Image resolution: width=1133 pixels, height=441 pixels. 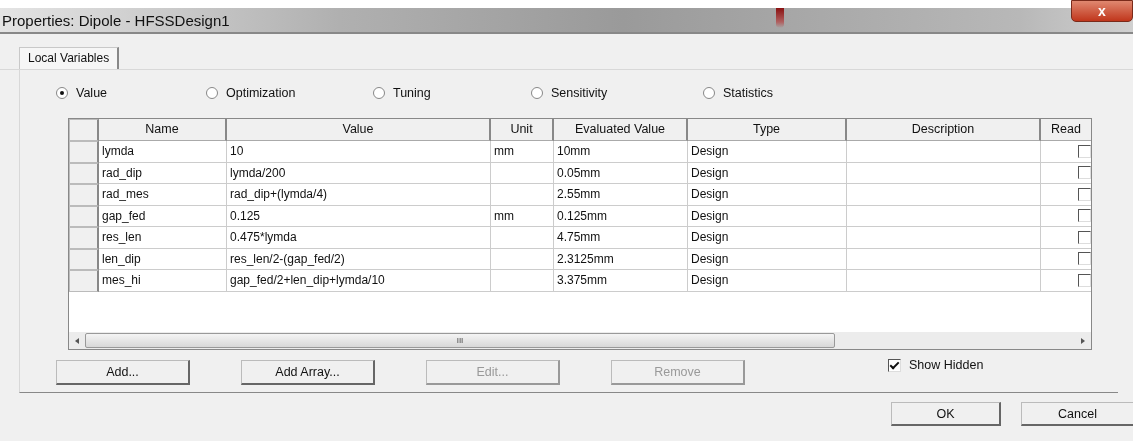 What do you see at coordinates (359, 195) in the screenshot?
I see `table-cell: rad_dip+(lymda/4)` at bounding box center [359, 195].